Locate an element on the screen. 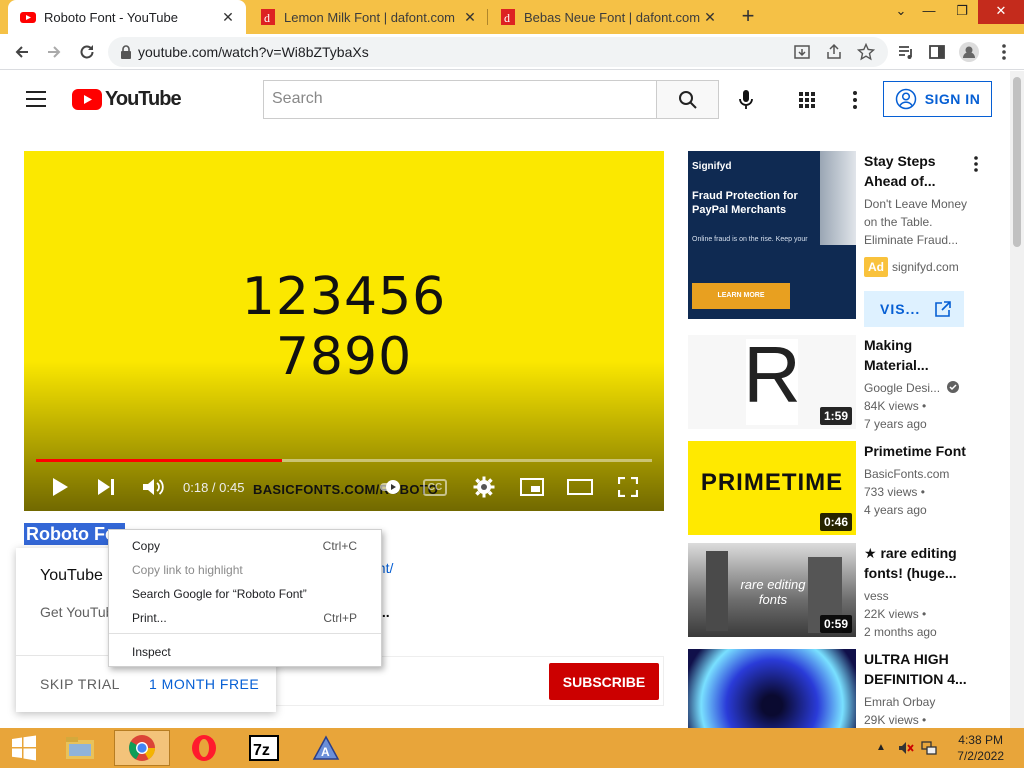 The image size is (1024, 768). video-thumbnail: PRIMETIME 0:46 is located at coordinates (772, 488).